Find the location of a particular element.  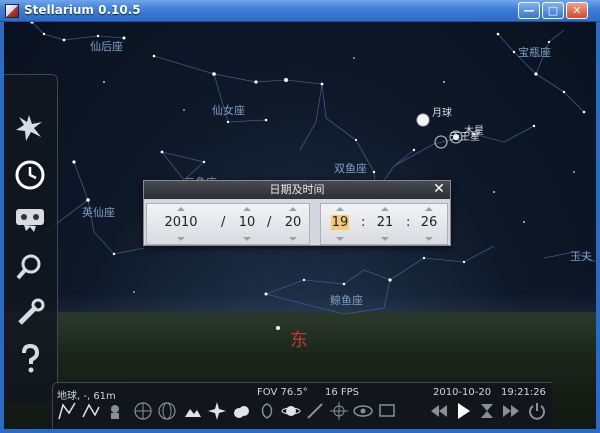

nebula-icon is located at coordinates (267, 411).